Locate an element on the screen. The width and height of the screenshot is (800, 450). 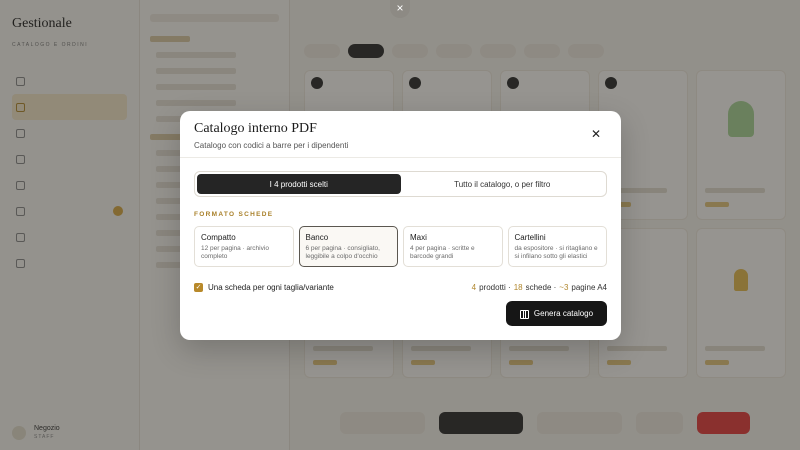
summary-products-label: prodotti · is located at coordinates (495, 287).